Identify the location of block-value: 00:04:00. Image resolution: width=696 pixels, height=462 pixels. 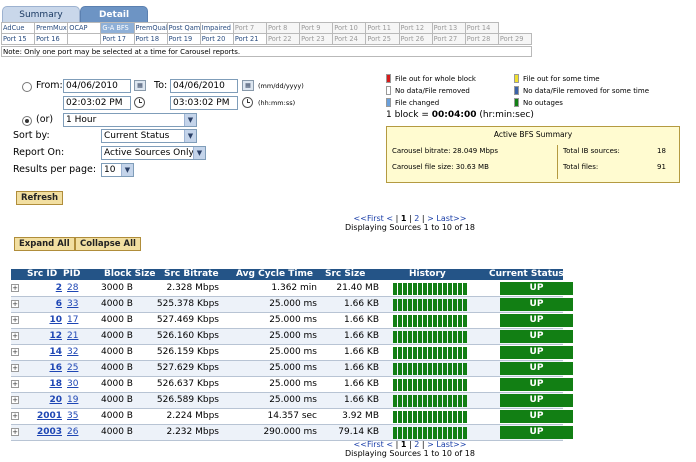
(454, 115).